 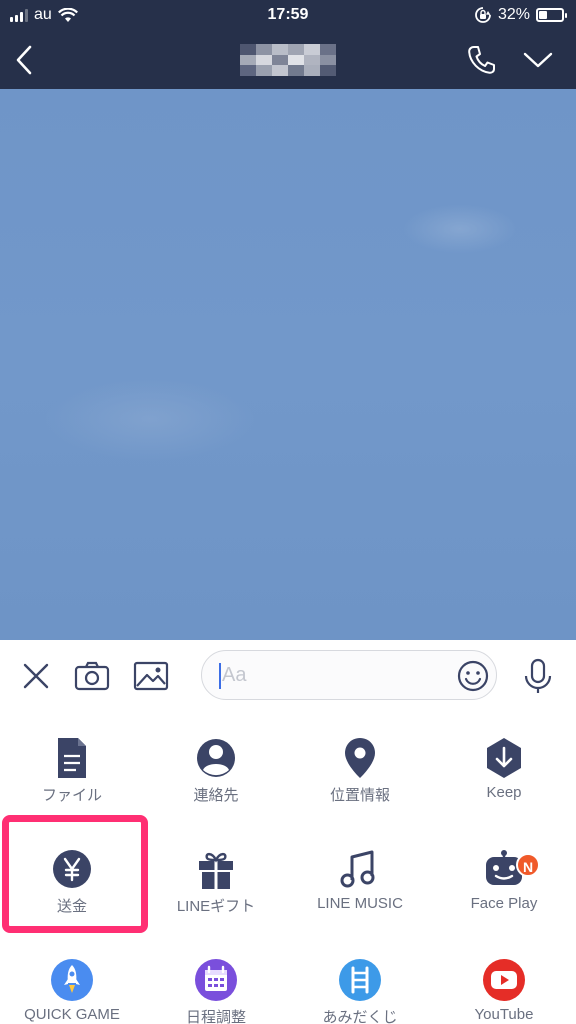 I want to click on battery-icon, so click(x=551, y=15).